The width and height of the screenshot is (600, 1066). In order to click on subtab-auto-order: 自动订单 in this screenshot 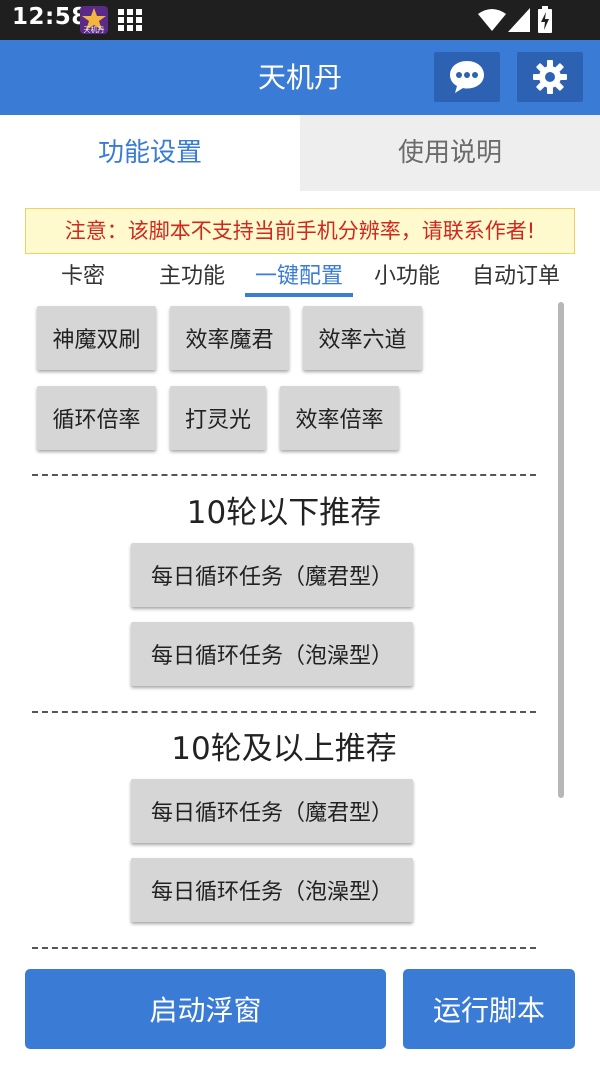, I will do `click(516, 277)`.